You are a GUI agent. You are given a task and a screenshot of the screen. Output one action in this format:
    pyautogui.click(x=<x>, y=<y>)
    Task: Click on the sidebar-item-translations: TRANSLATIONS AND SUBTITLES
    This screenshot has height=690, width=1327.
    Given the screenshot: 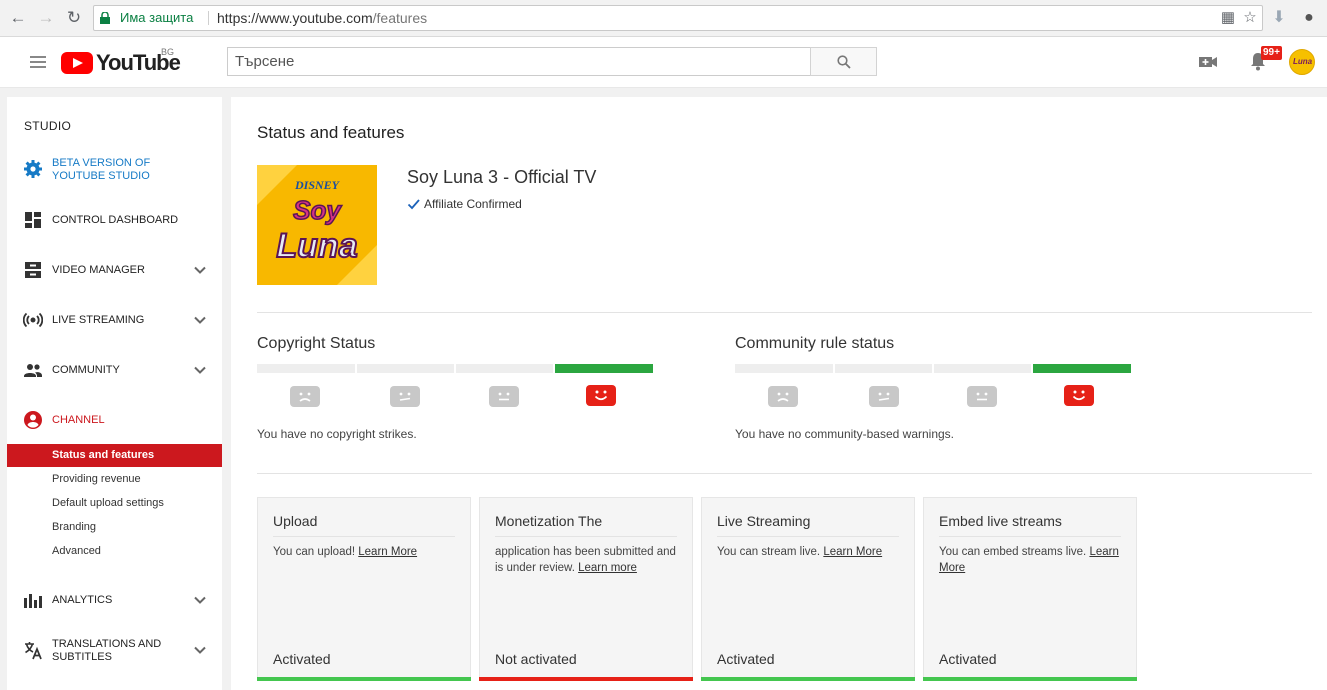 What is the action you would take?
    pyautogui.click(x=114, y=650)
    